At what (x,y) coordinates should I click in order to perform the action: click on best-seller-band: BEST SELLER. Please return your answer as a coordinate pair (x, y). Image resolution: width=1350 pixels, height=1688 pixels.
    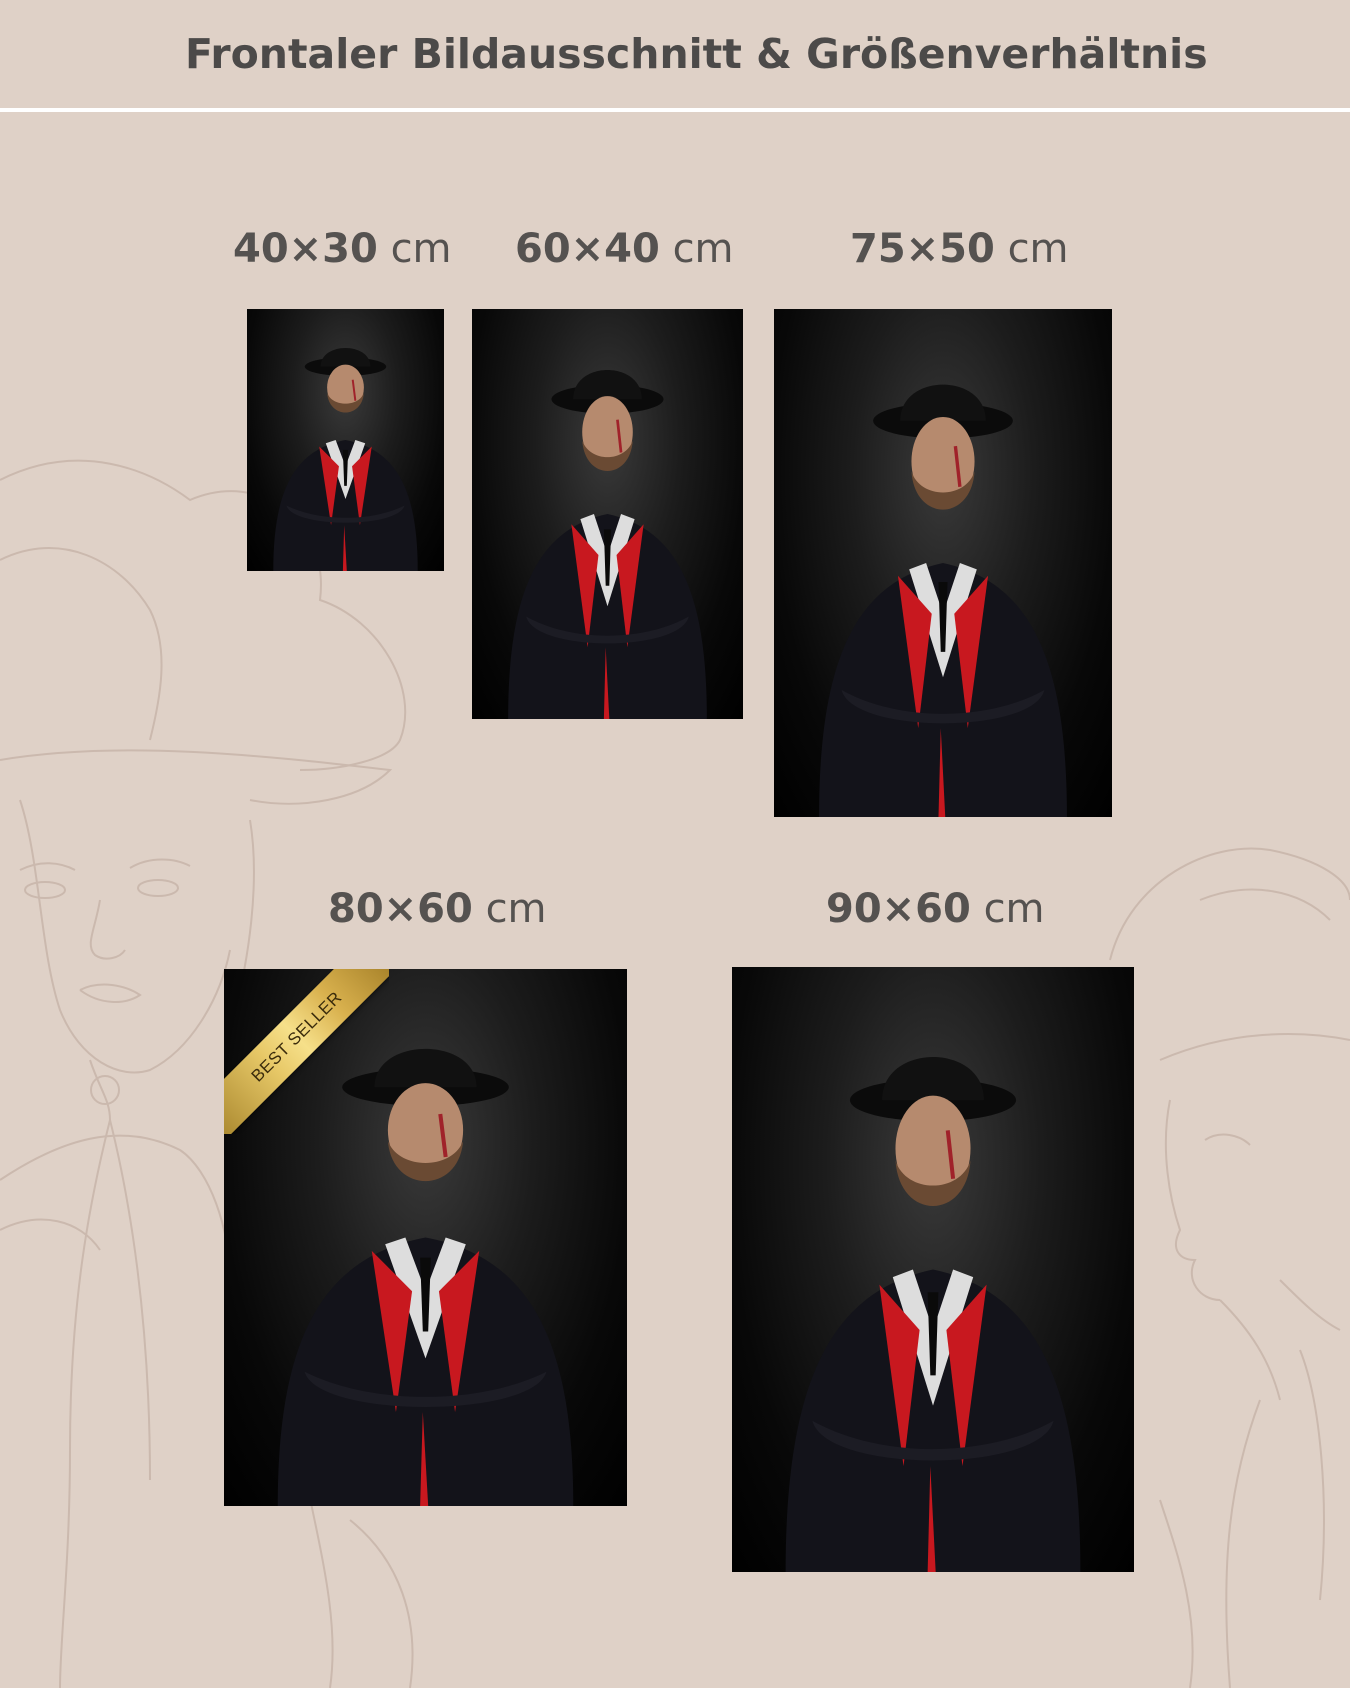
    Looking at the image, I should click on (306, 1051).